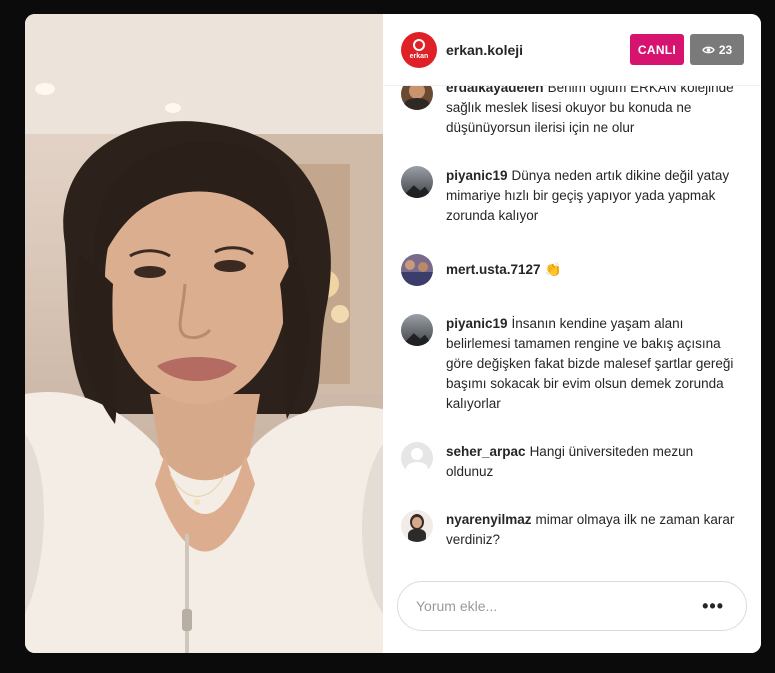 The height and width of the screenshot is (673, 775). I want to click on comment-username: erdalkayadelen, so click(495, 90).